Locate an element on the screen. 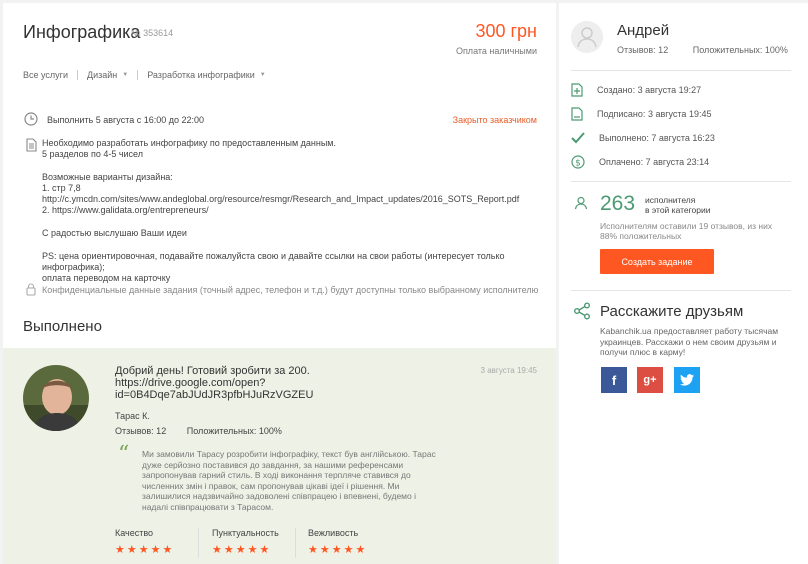 This screenshot has width=808, height=564. lock-icon is located at coordinates (31, 289).